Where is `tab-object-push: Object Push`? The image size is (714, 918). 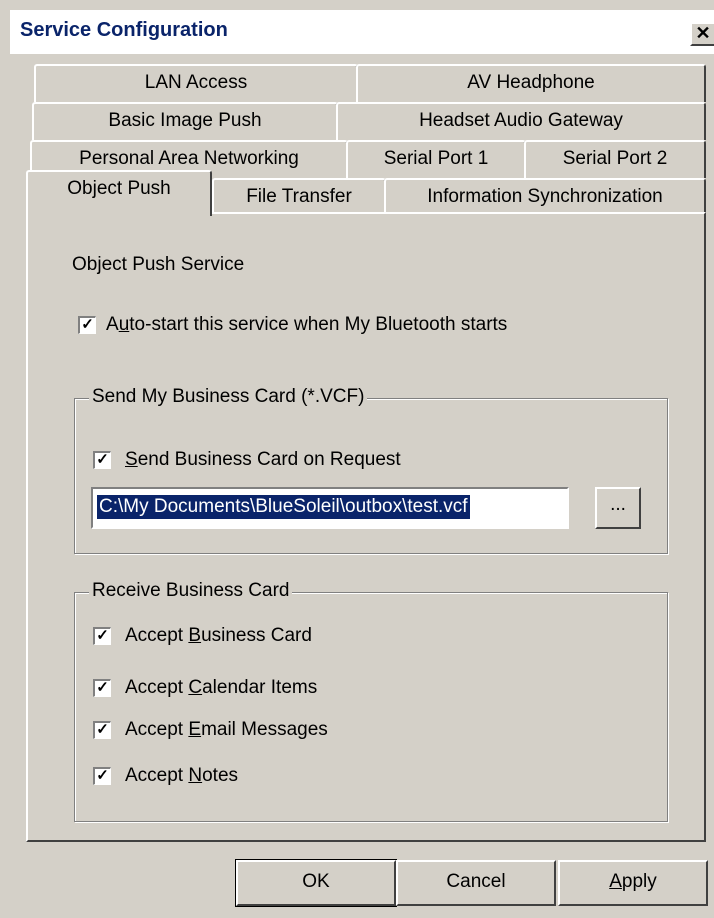 tab-object-push: Object Push is located at coordinates (119, 193).